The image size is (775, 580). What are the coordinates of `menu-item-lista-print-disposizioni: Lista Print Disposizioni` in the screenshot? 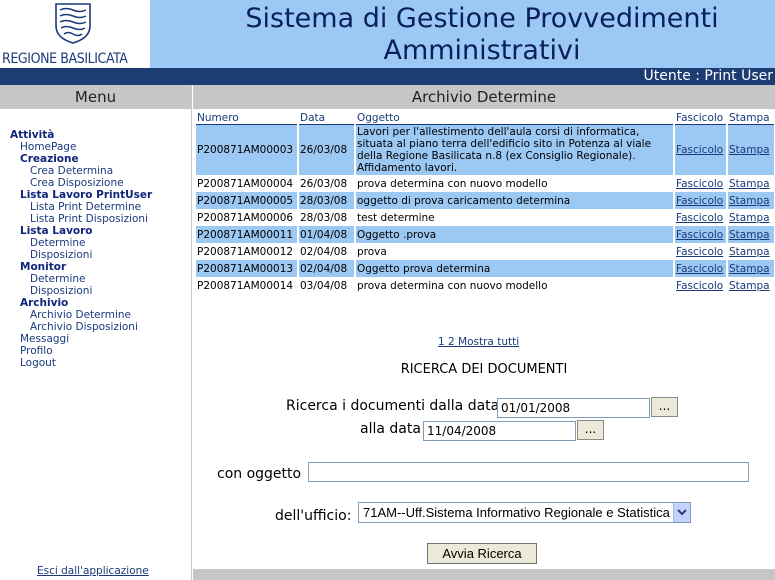 It's located at (81, 219).